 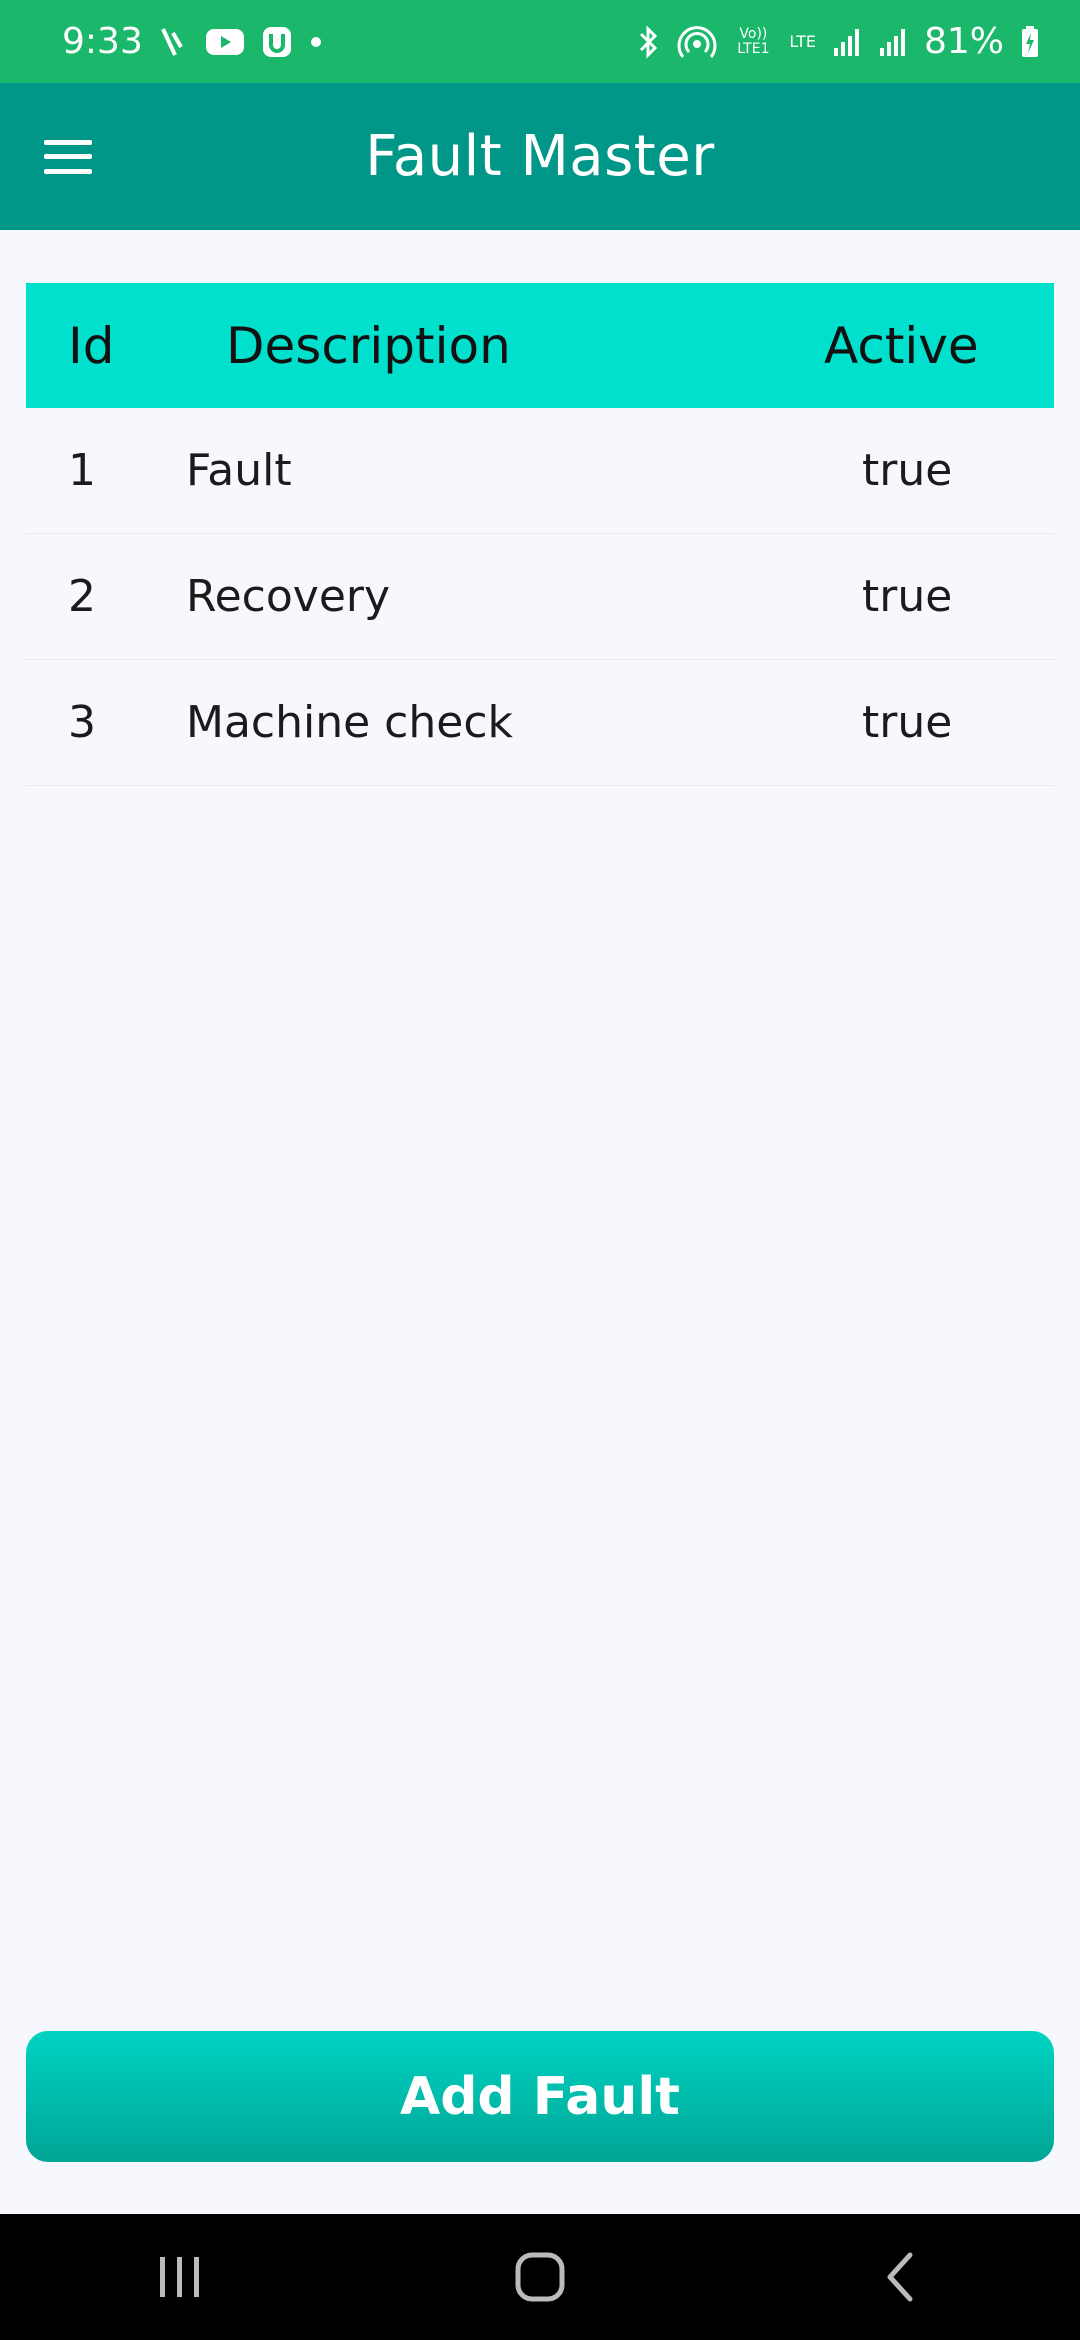 What do you see at coordinates (225, 42) in the screenshot?
I see `youtube-icon` at bounding box center [225, 42].